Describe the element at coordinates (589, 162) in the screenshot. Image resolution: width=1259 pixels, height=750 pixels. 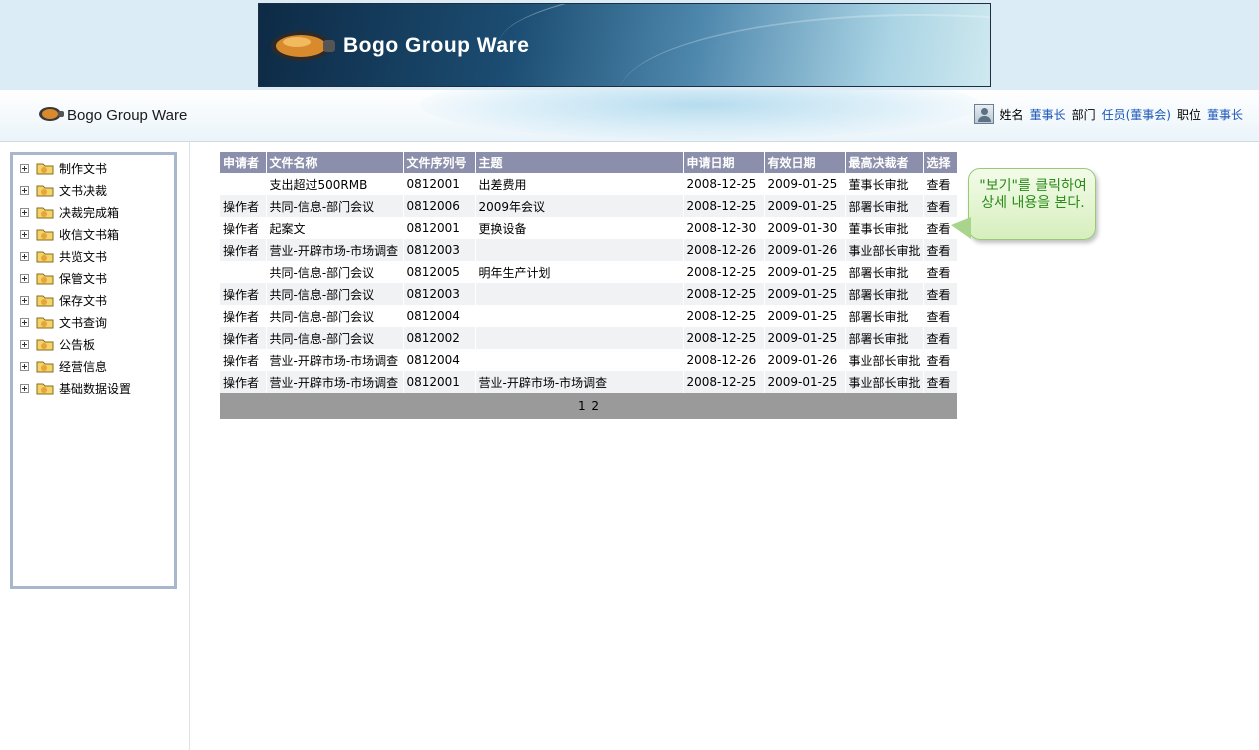
I see `table-header-row: 申请者 文件名称 文件序列号 主题 申请日期 有效日期 最高决裁者 选择` at that location.